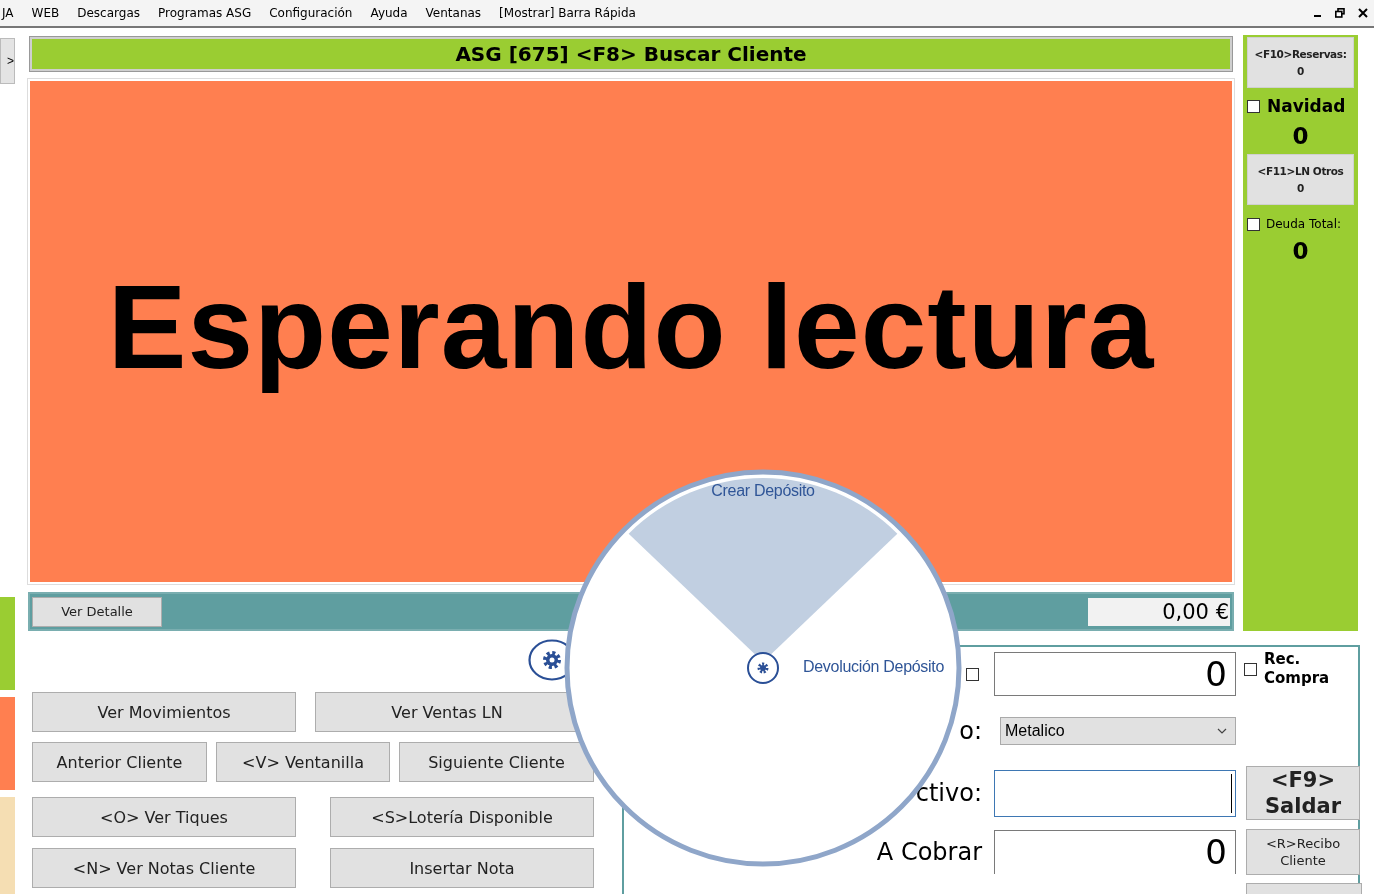  I want to click on action-button: Insertar Nota, so click(462, 868).